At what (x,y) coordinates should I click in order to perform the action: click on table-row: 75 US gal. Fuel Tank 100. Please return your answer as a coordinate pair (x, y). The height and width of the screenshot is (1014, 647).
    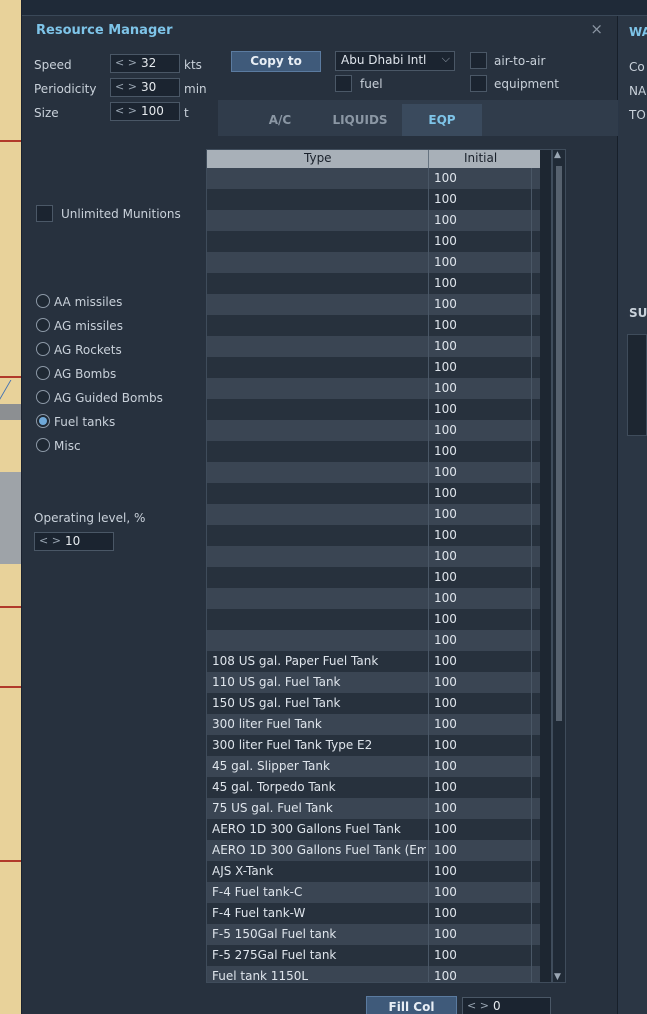
    Looking at the image, I should click on (373, 808).